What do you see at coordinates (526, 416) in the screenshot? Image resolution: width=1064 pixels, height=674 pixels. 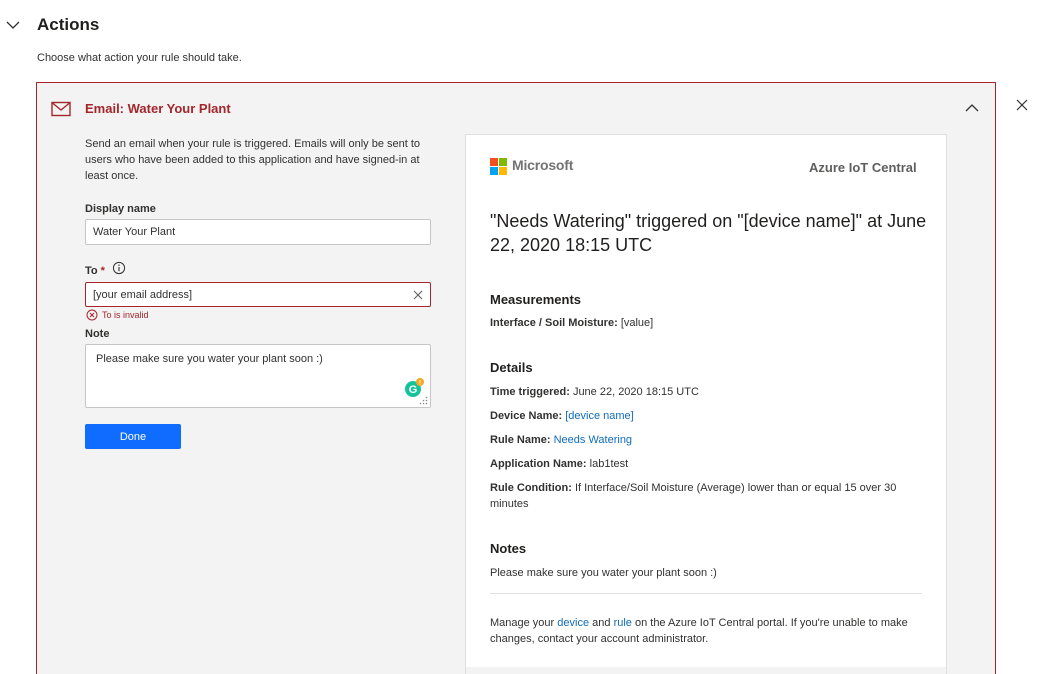 I see `device-label: Device Name:` at bounding box center [526, 416].